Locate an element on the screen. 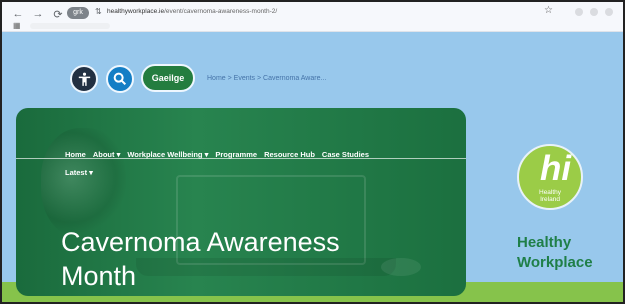 The width and height of the screenshot is (625, 304). healthy-workplace-title: Healthy Workplace is located at coordinates (555, 252).